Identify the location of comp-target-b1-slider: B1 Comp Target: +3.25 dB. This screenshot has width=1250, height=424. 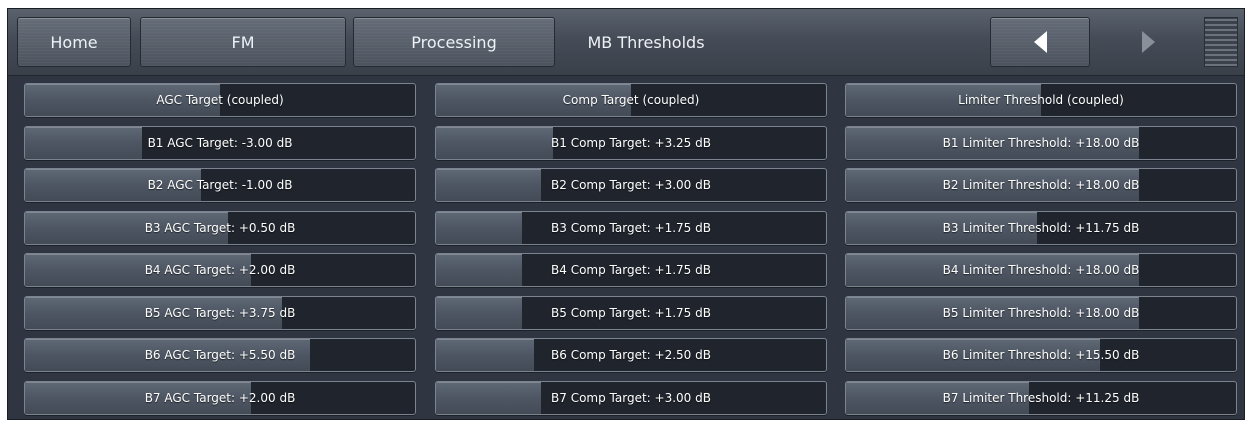
(631, 142).